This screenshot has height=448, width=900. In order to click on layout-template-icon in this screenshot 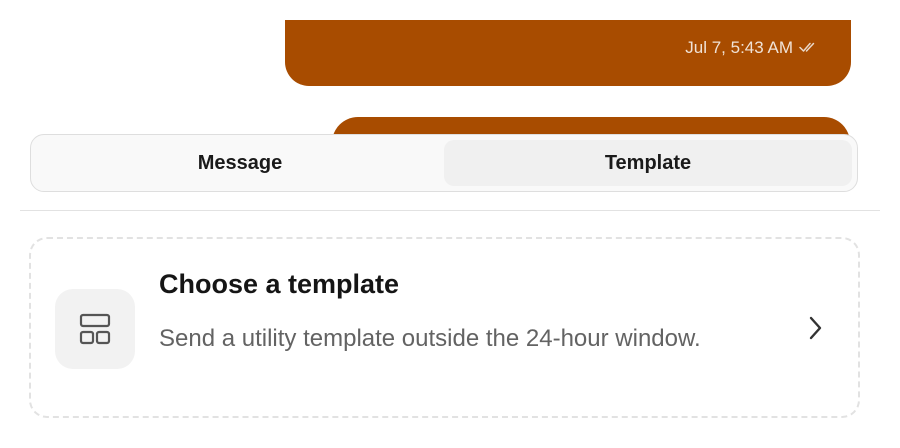, I will do `click(95, 329)`.